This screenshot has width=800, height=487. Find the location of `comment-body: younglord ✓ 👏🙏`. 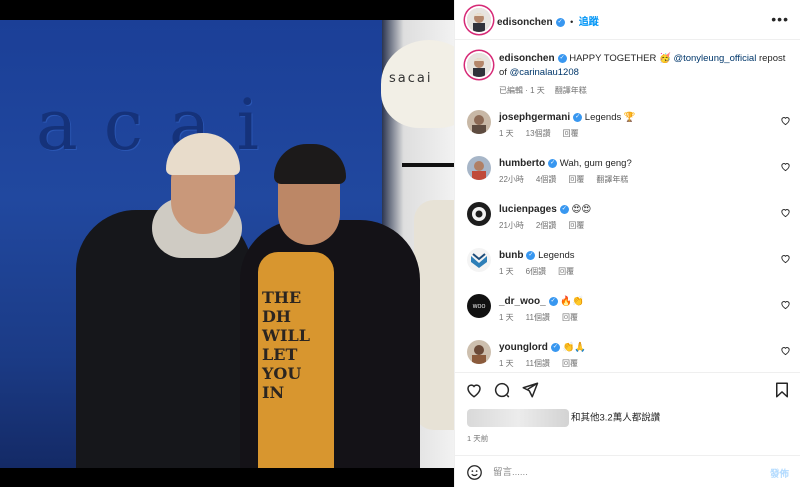

comment-body: younglord ✓ 👏🙏 is located at coordinates (634, 347).